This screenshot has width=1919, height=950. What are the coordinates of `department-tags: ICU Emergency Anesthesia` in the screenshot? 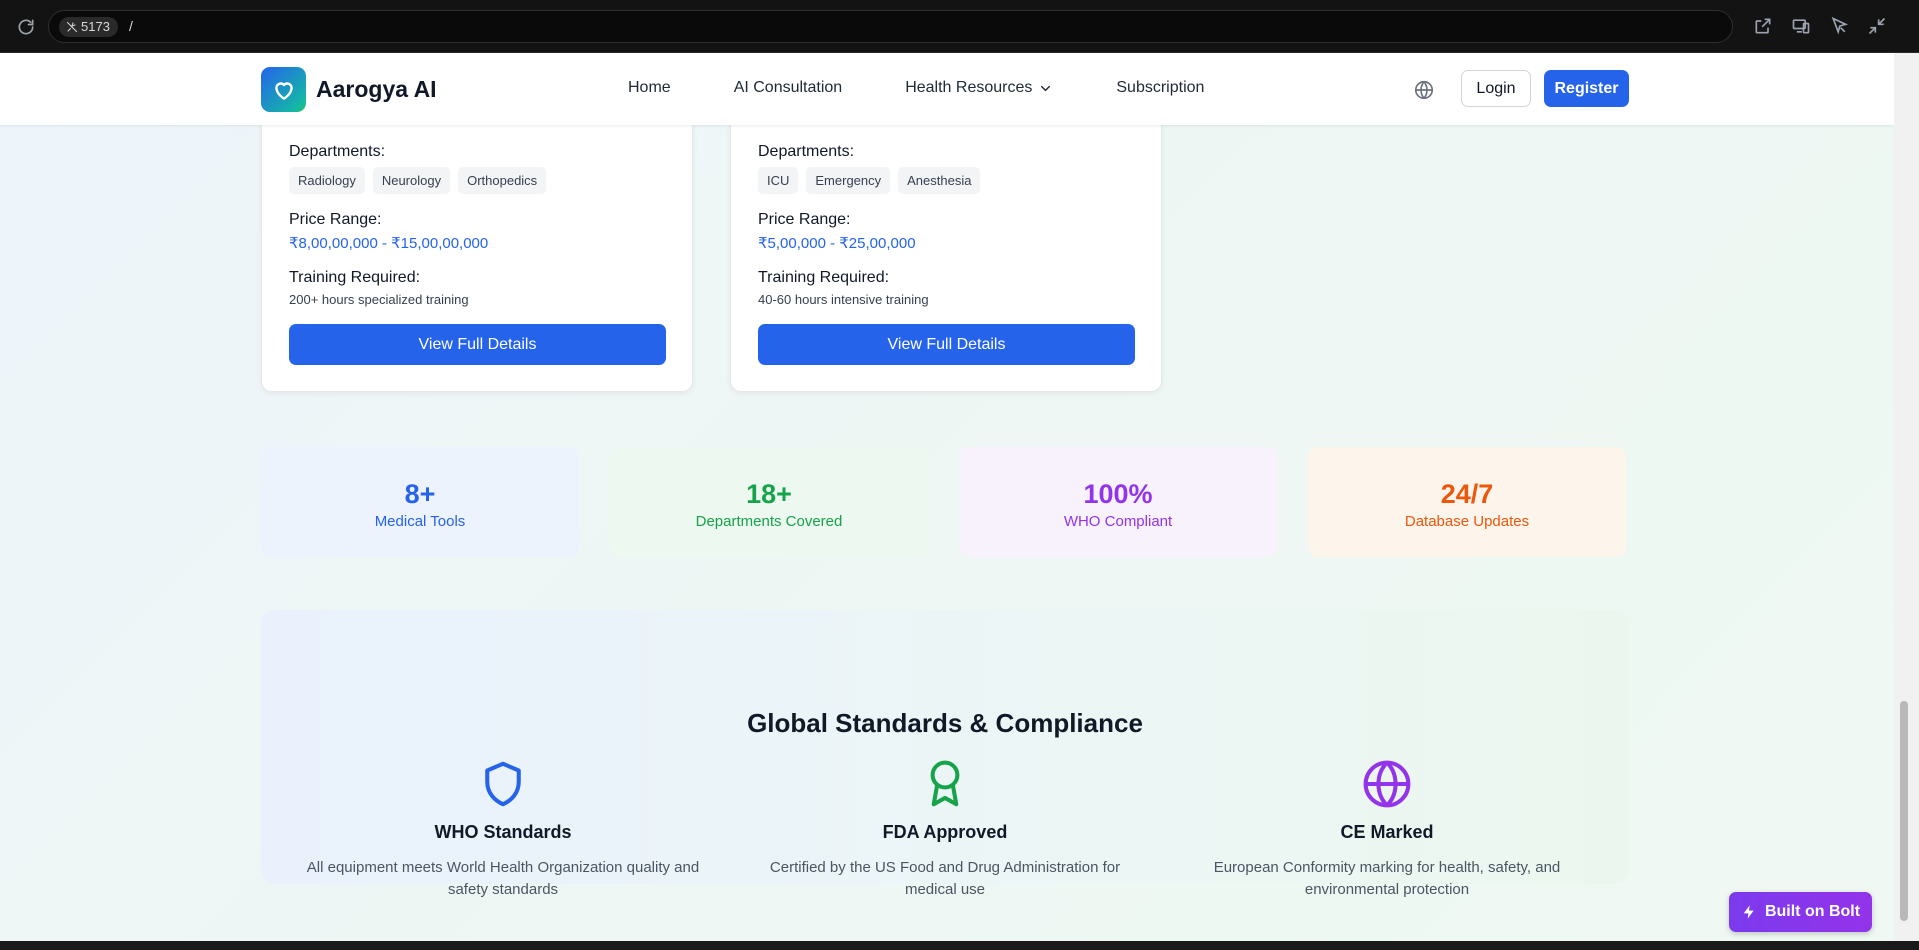 It's located at (869, 180).